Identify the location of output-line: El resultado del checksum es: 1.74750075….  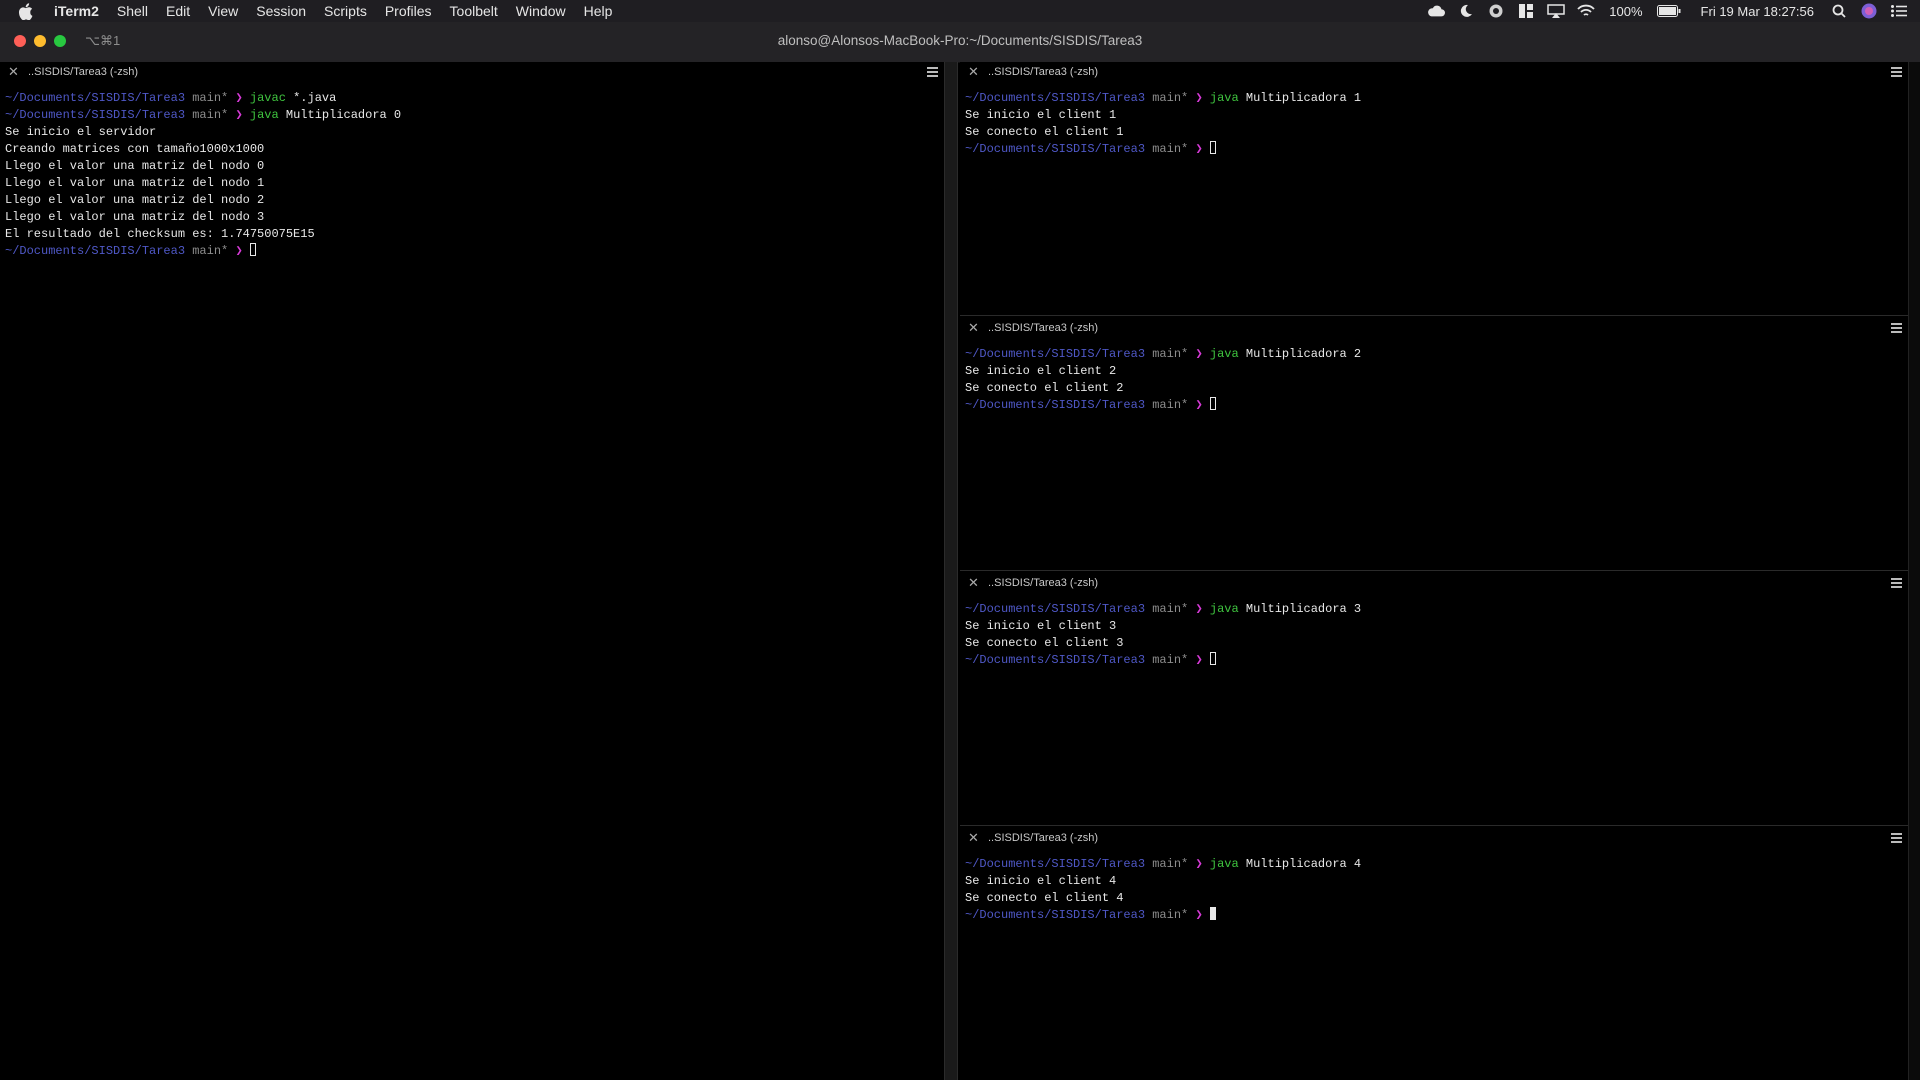
(160, 234).